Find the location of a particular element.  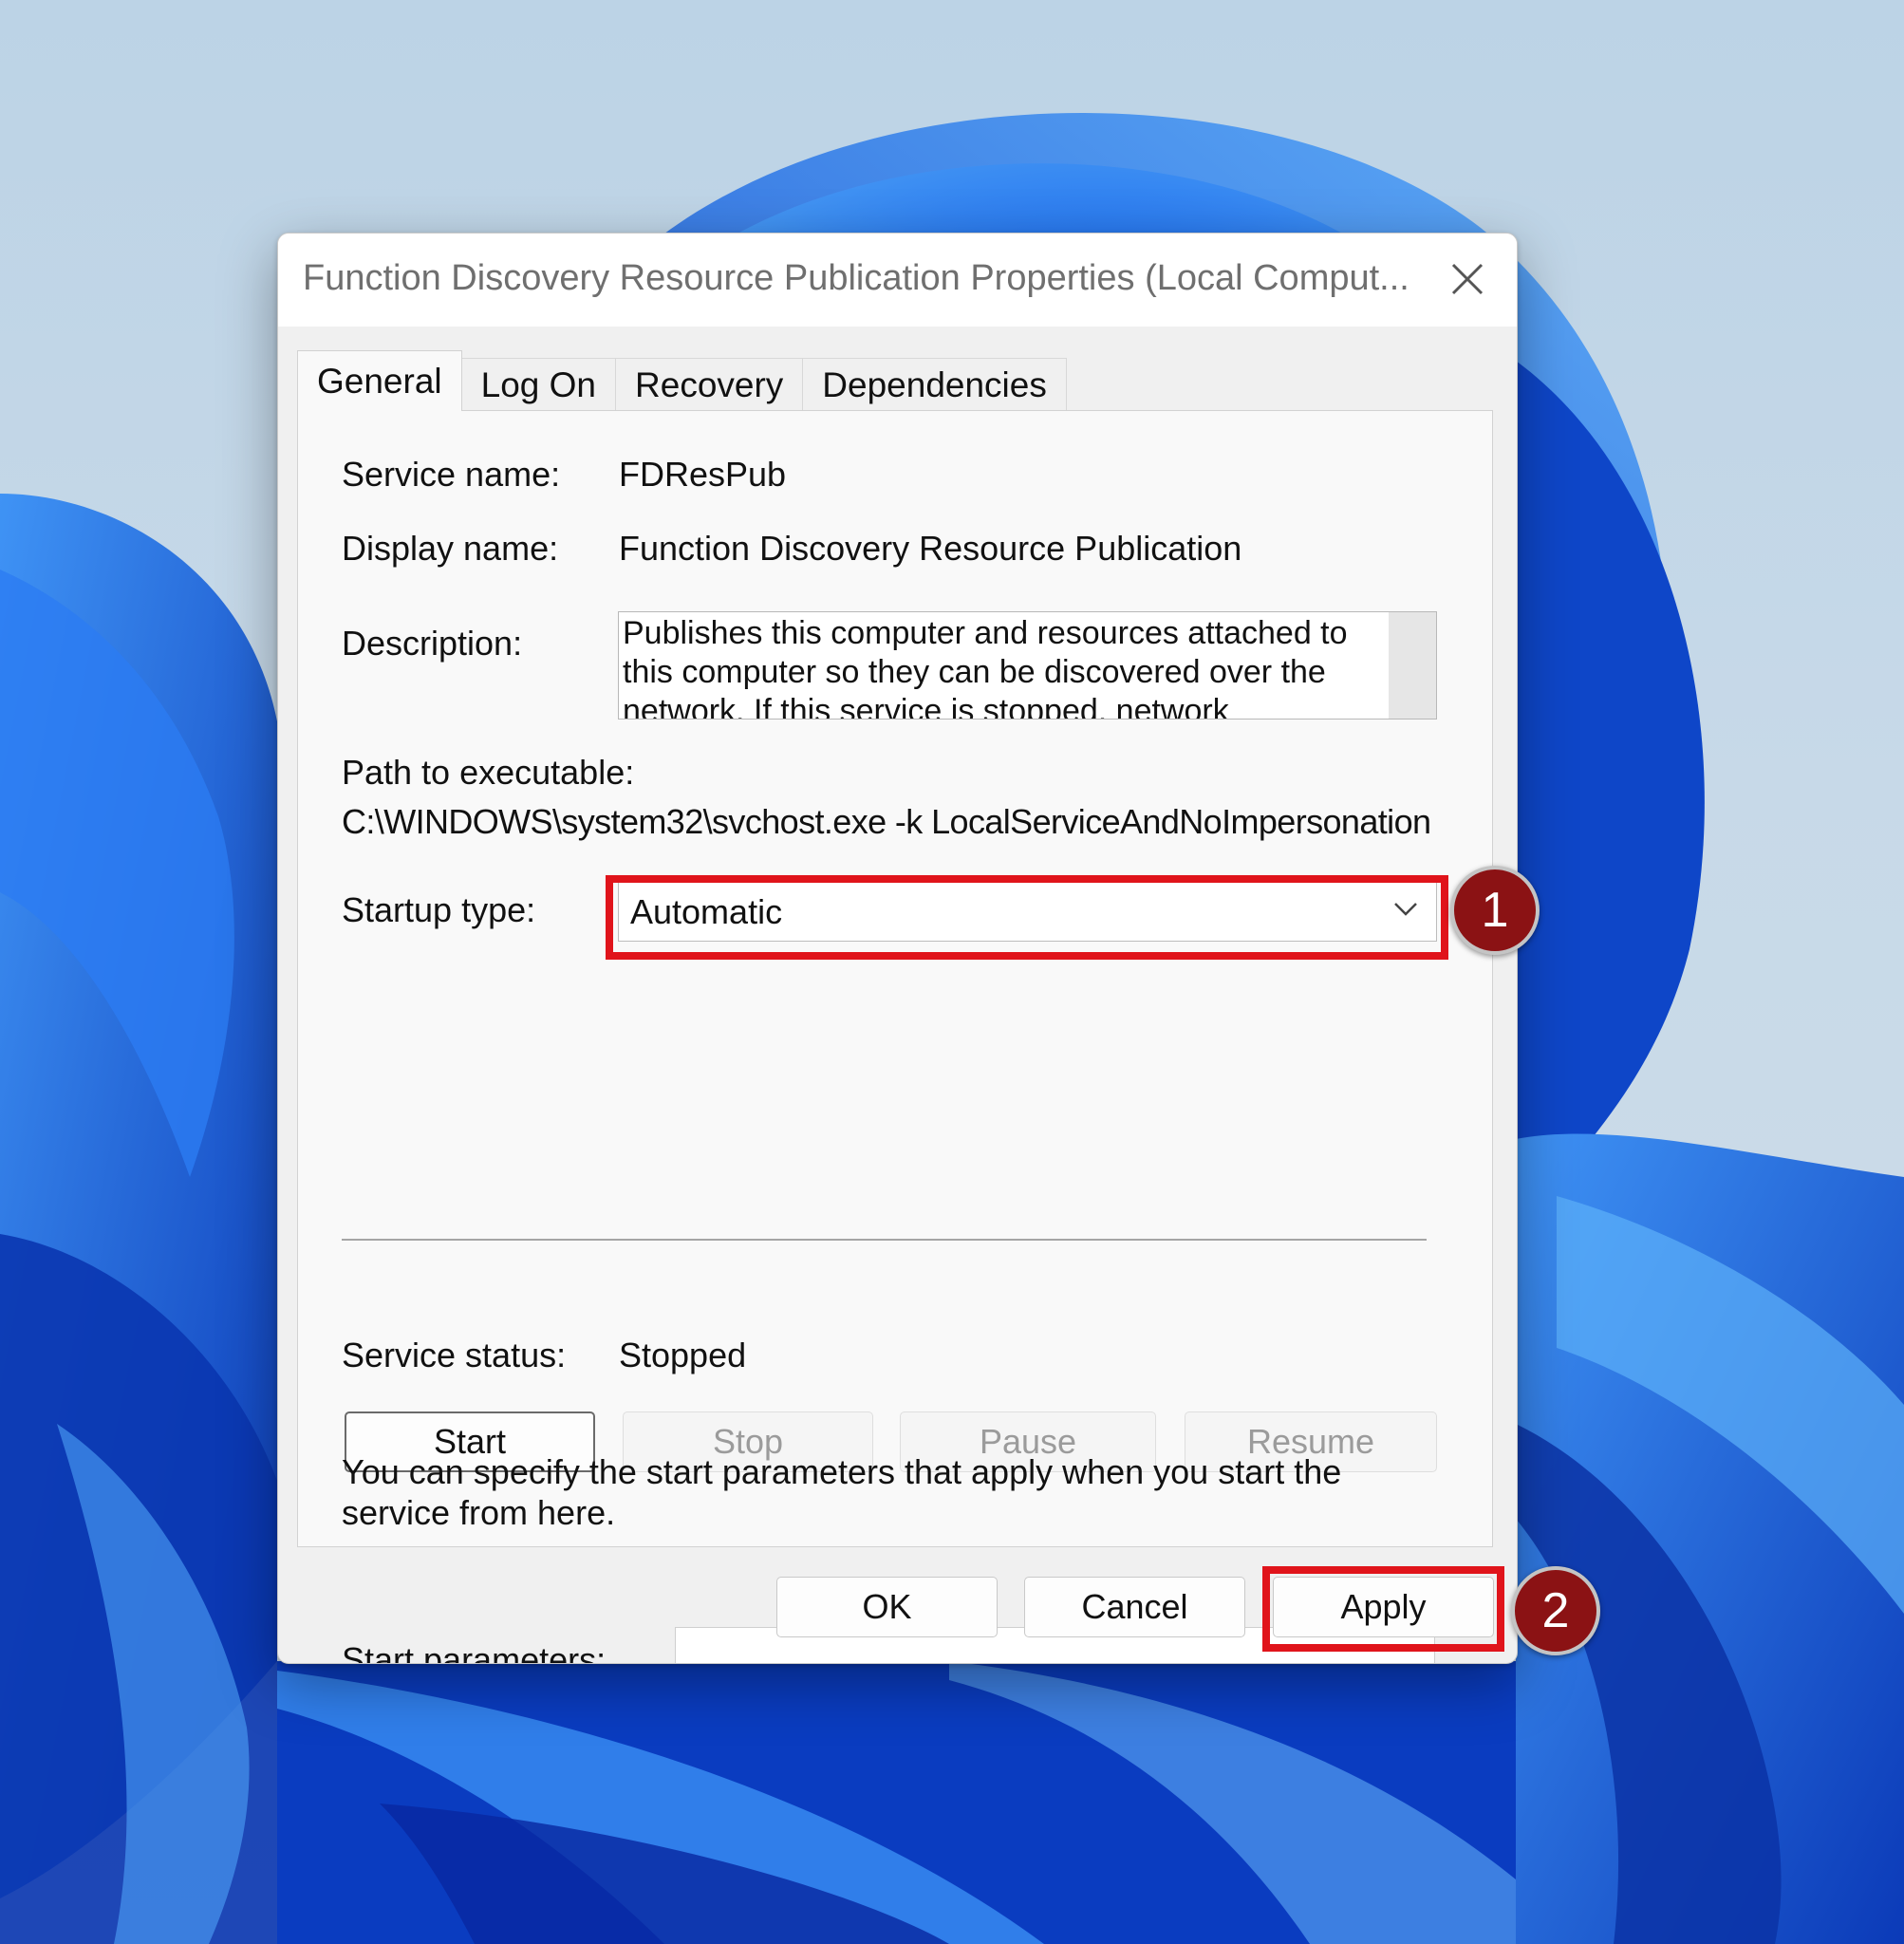

tab-strip: General Log On Recovery Dependencies is located at coordinates (682, 381).